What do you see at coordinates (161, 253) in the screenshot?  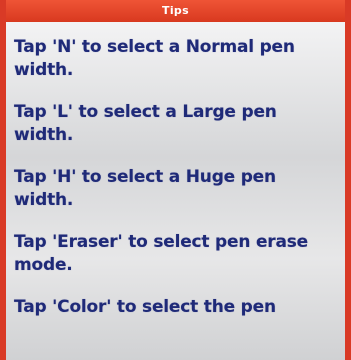 I see `tip-eraser: Tap 'Eraser' to select pen erase mode.` at bounding box center [161, 253].